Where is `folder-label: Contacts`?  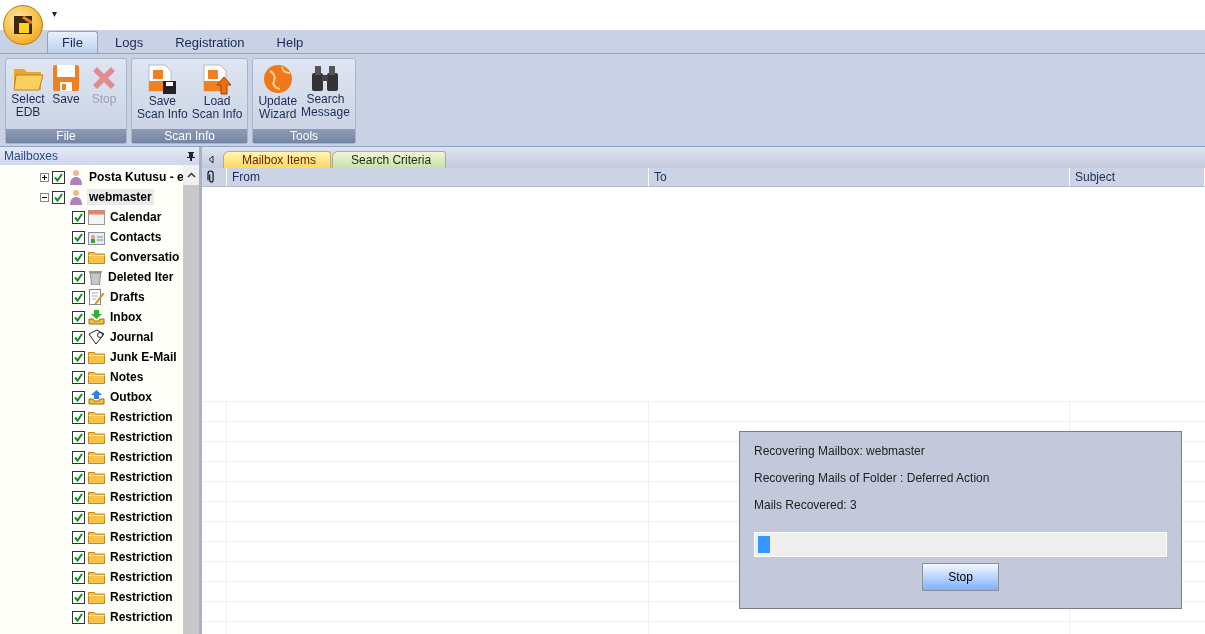
folder-label: Contacts is located at coordinates (136, 237).